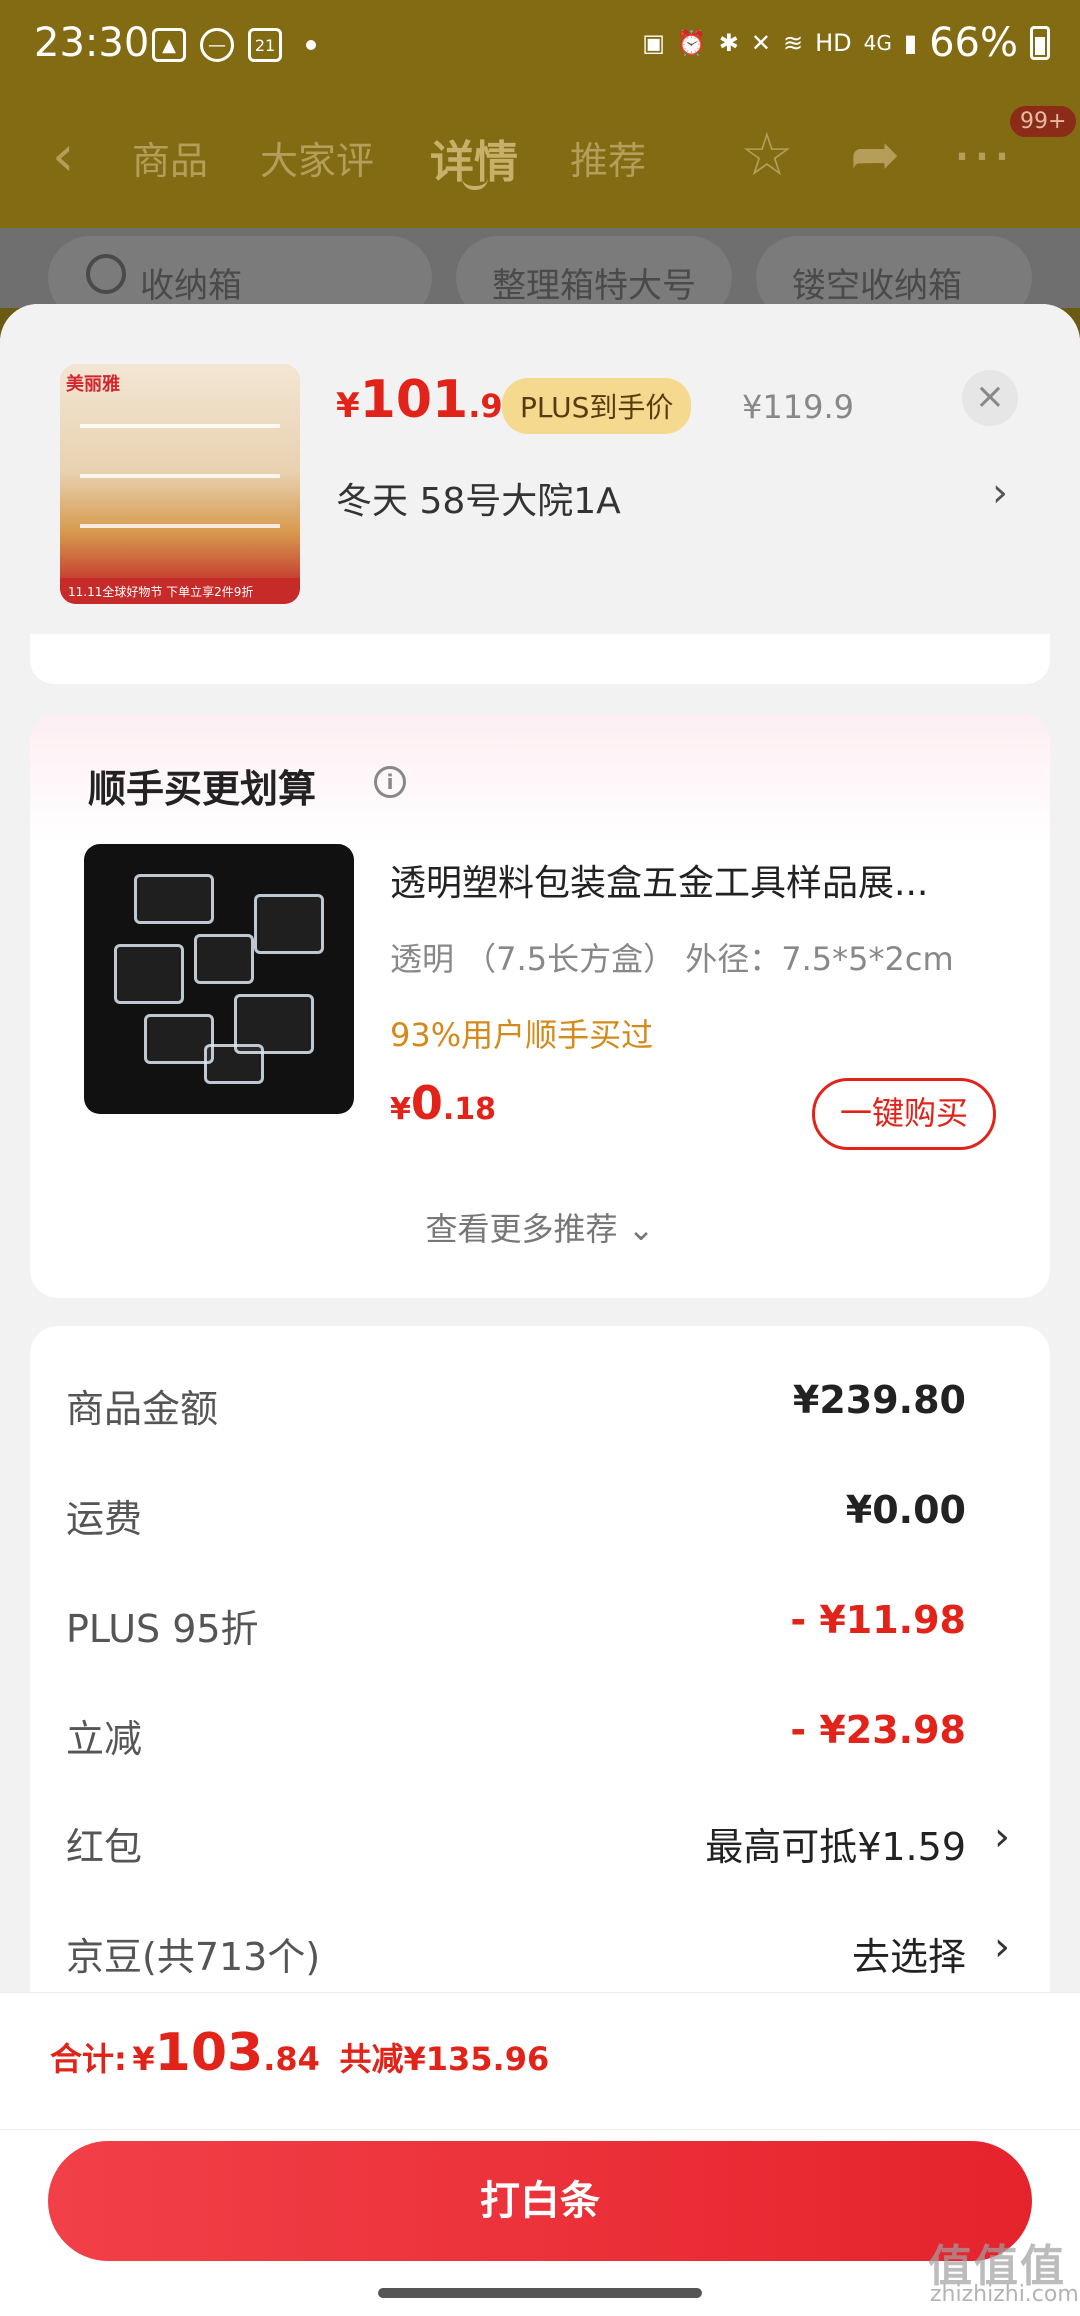 The image size is (1080, 2316). I want to click on battery-percent: 66%, so click(973, 43).